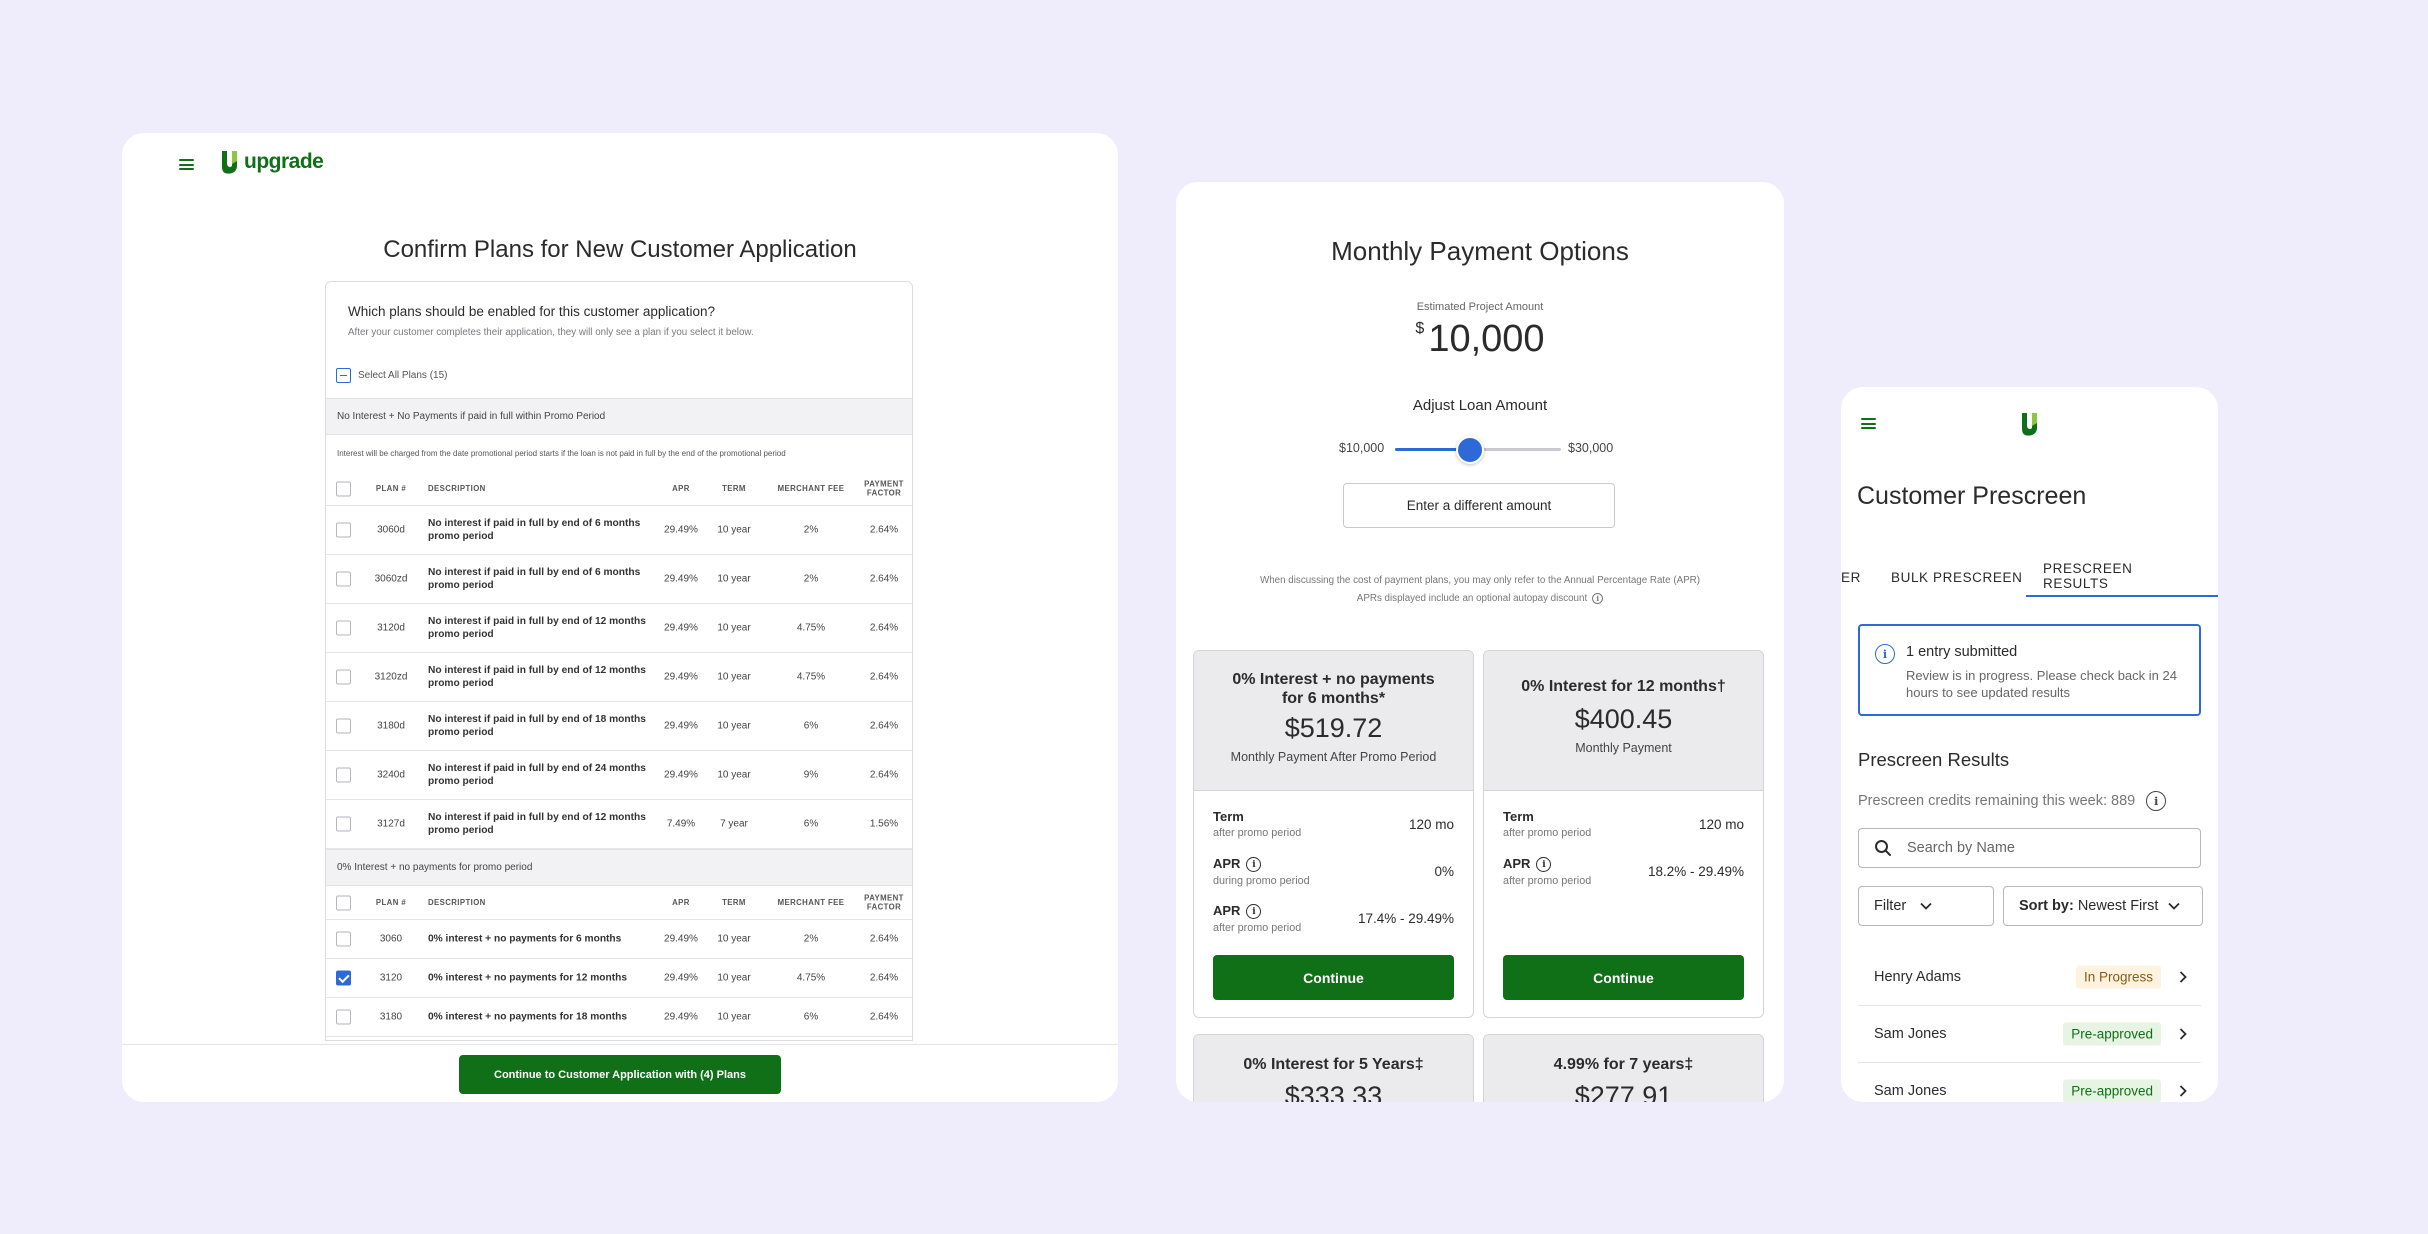 This screenshot has height=1234, width=2428. I want to click on plan-number: 3120d, so click(391, 628).